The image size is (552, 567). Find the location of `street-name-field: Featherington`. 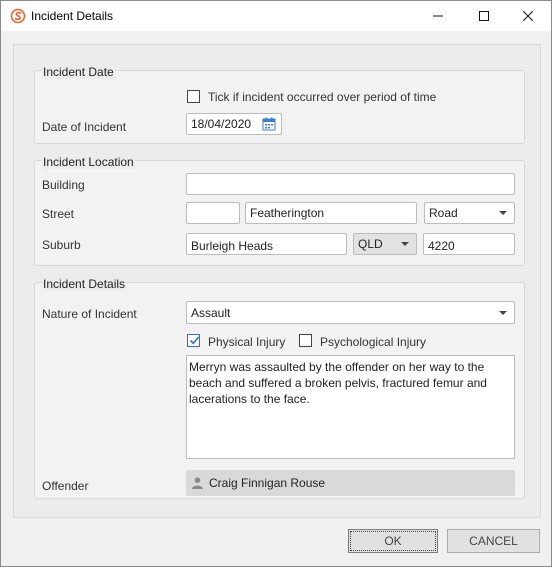

street-name-field: Featherington is located at coordinates (331, 213).